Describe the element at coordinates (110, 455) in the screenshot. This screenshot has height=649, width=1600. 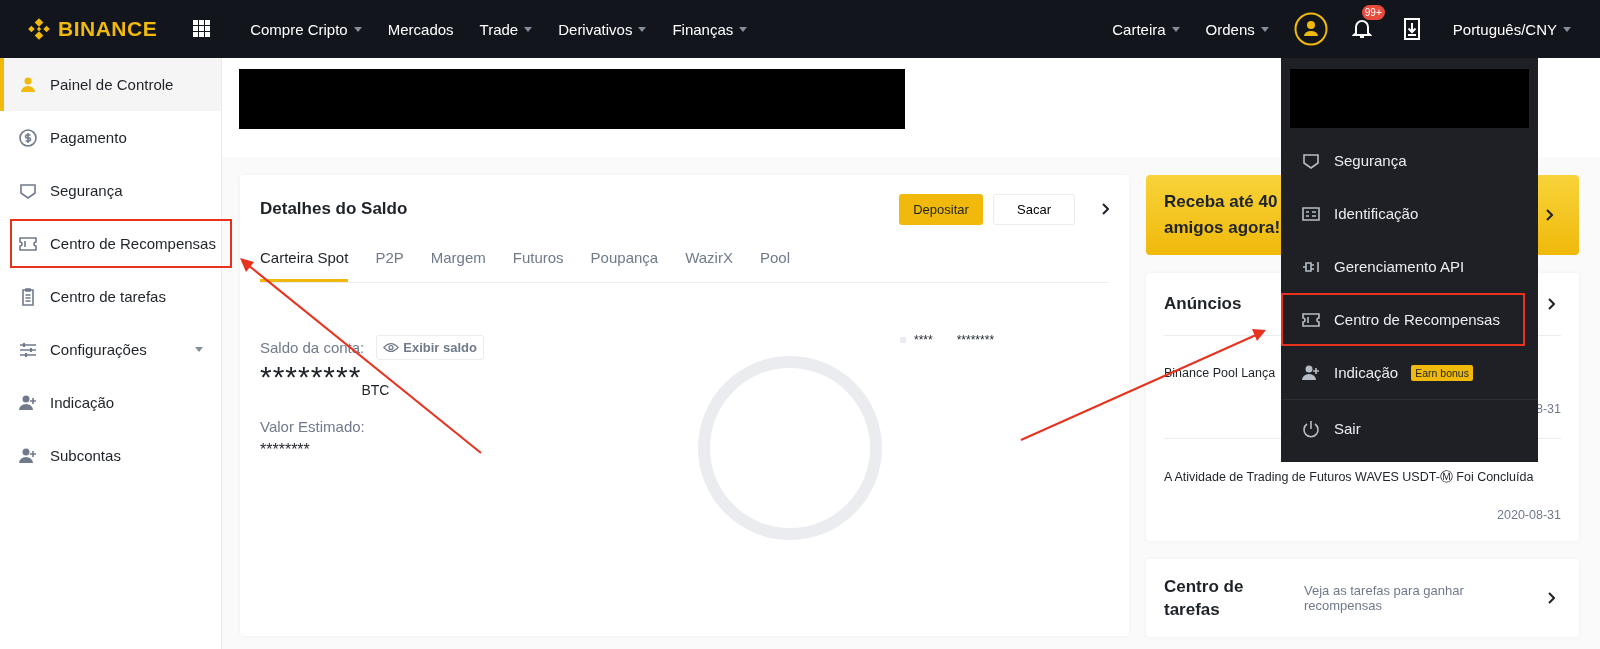
I see `sidebar-item: Subcontas` at that location.